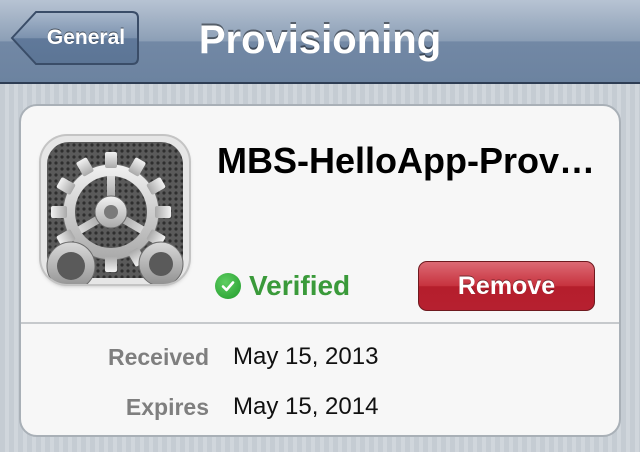  I want to click on settings-gear-icon, so click(115, 210).